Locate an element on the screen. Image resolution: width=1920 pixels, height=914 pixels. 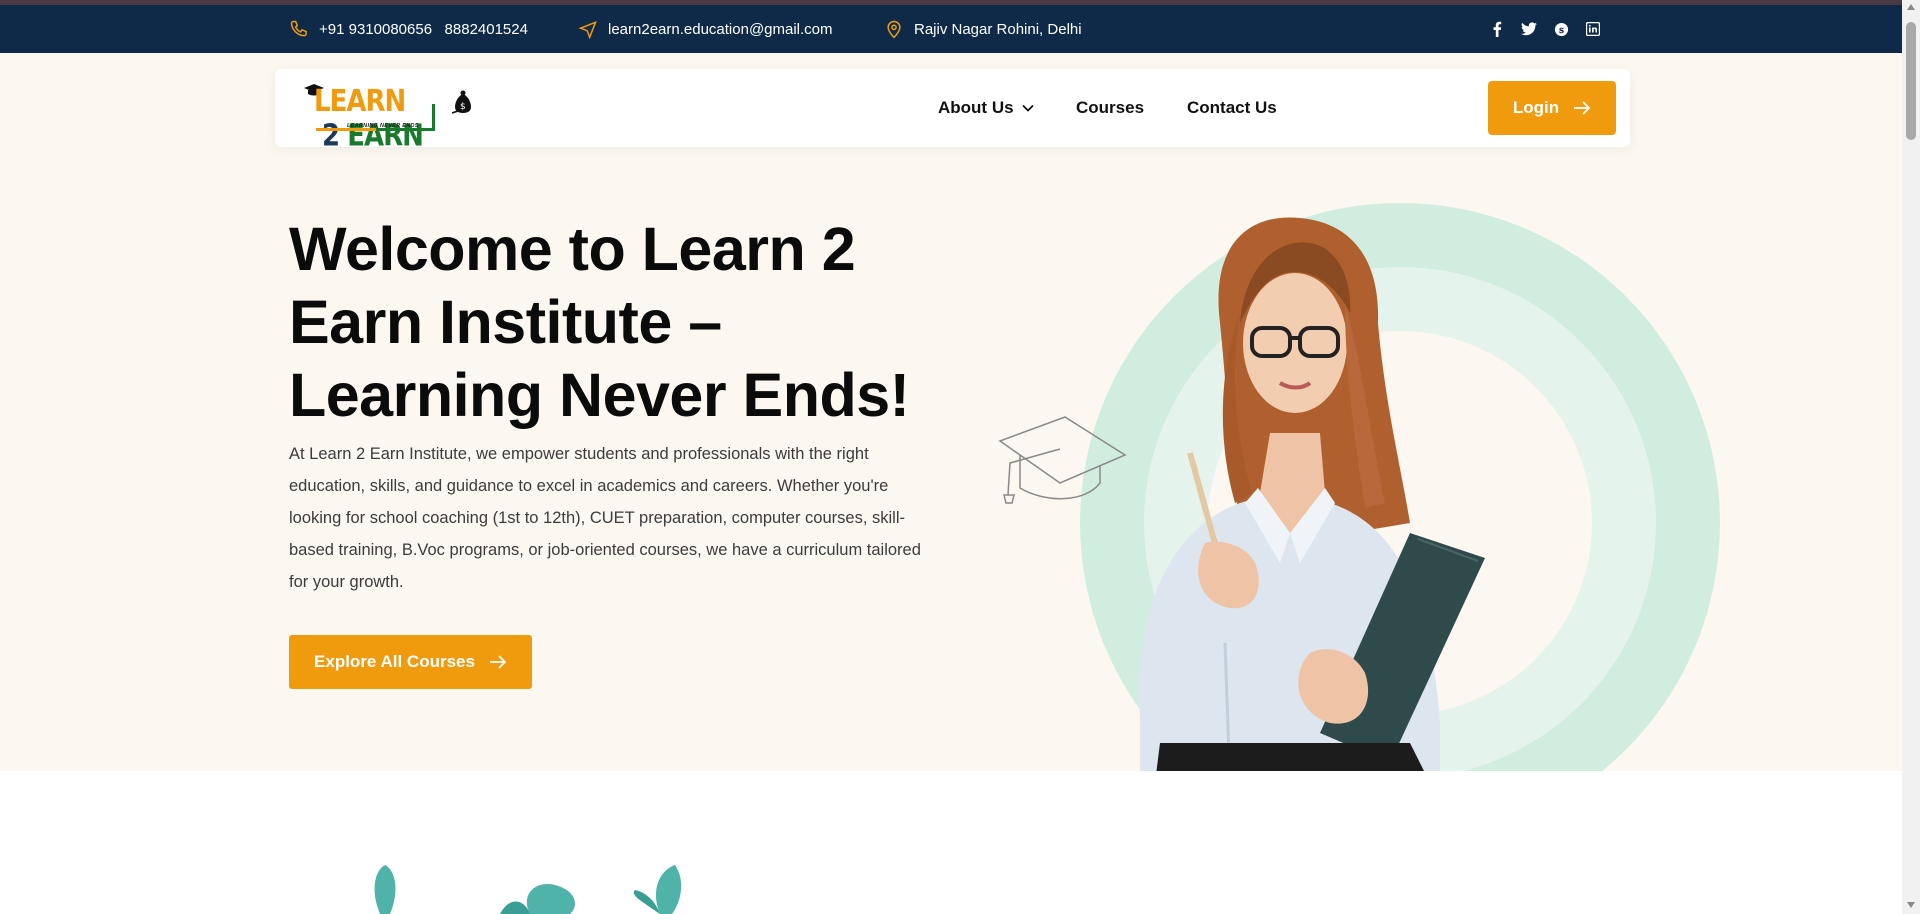
social-links is located at coordinates (1545, 29).